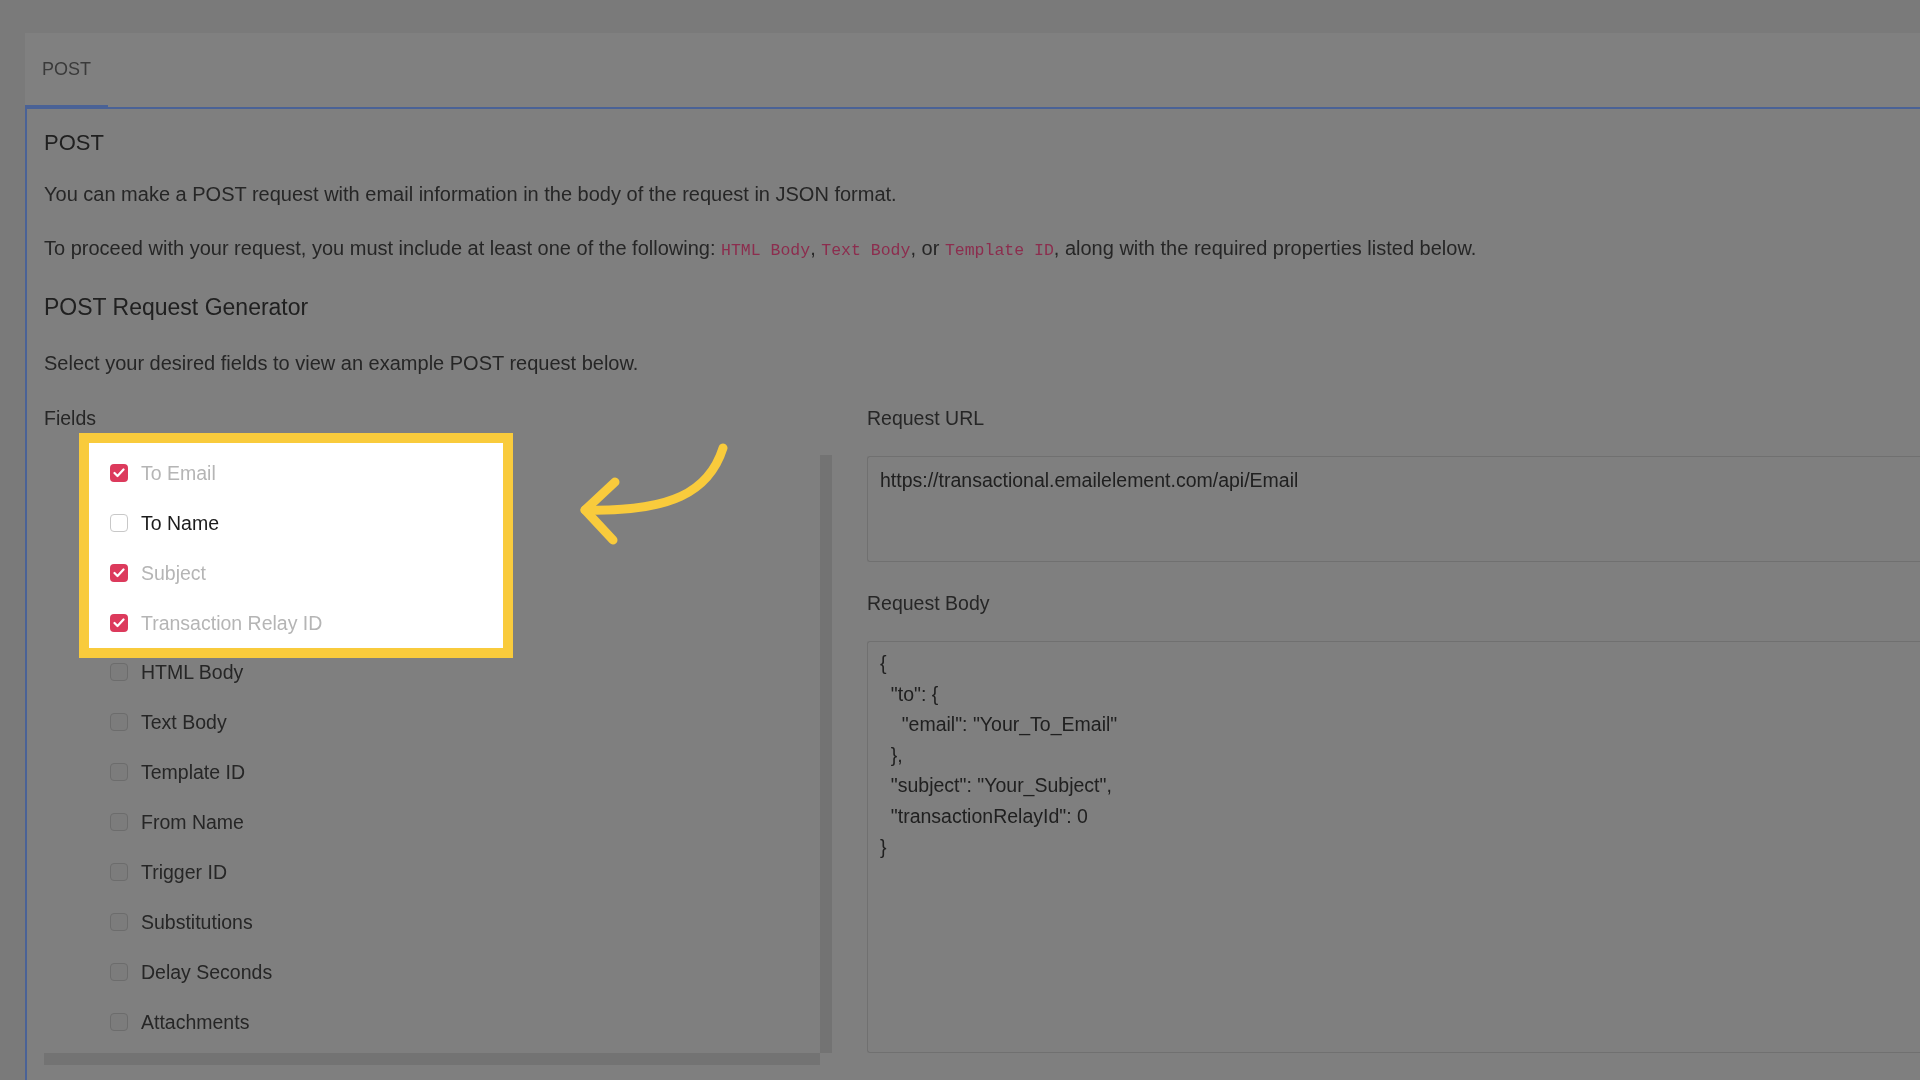 This screenshot has height=1080, width=1920. I want to click on checkbox-label: To Email, so click(178, 473).